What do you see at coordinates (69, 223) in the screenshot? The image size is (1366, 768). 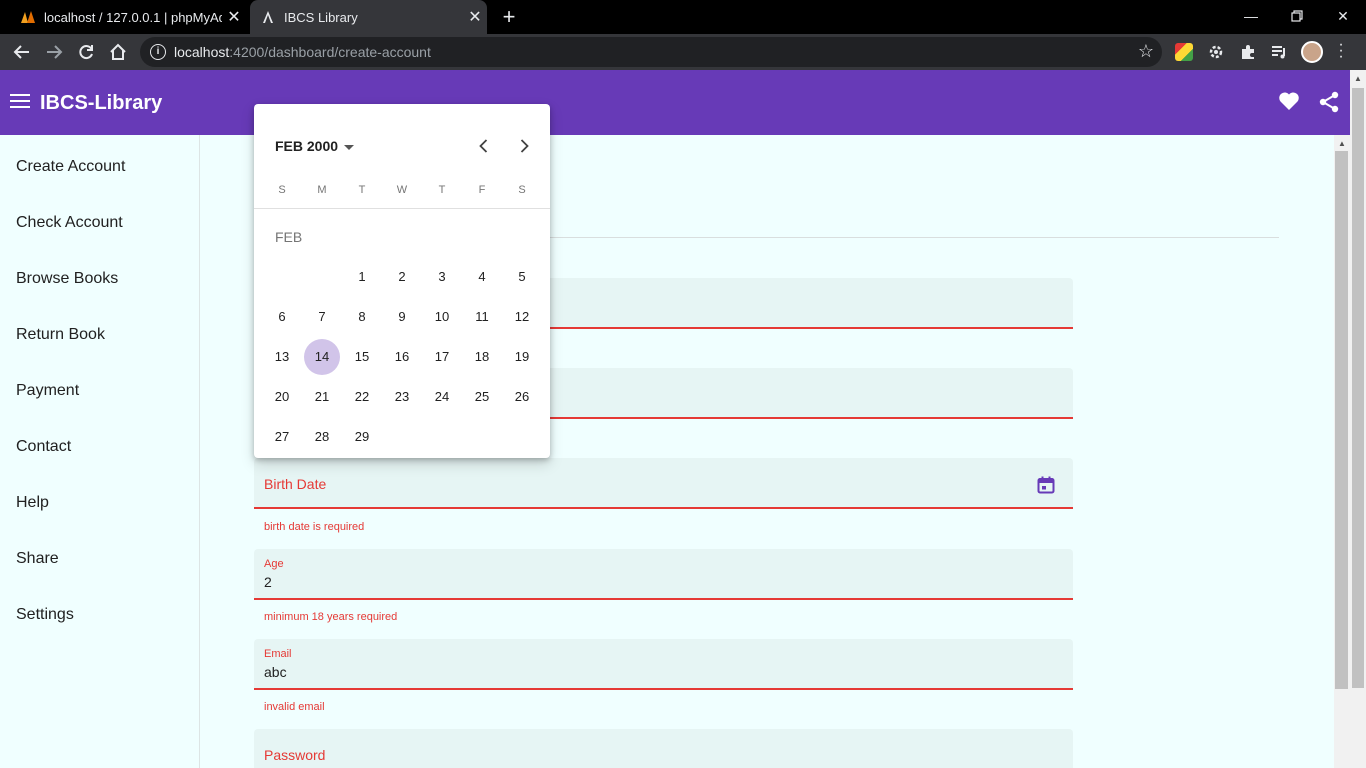 I see `sidebar-item-check-account: Check Account` at bounding box center [69, 223].